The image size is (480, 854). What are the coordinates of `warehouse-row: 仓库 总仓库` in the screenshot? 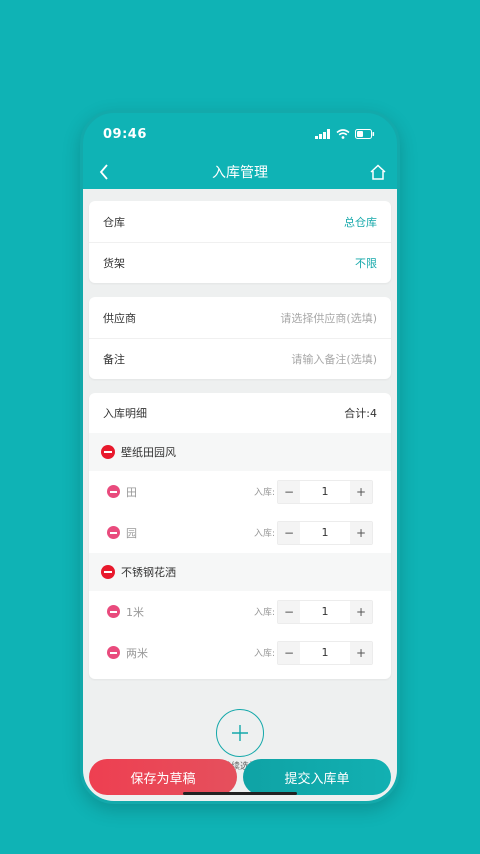 It's located at (240, 221).